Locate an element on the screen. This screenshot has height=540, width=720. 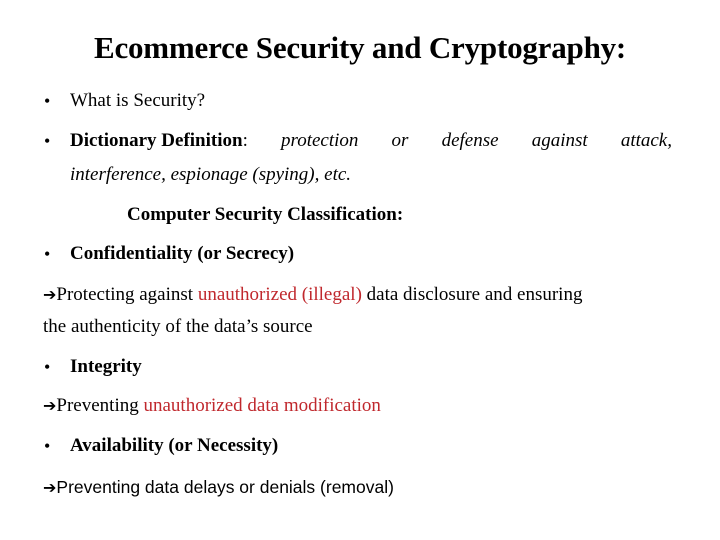
dictionary-label: Dictionary Definition is located at coordinates (156, 140).